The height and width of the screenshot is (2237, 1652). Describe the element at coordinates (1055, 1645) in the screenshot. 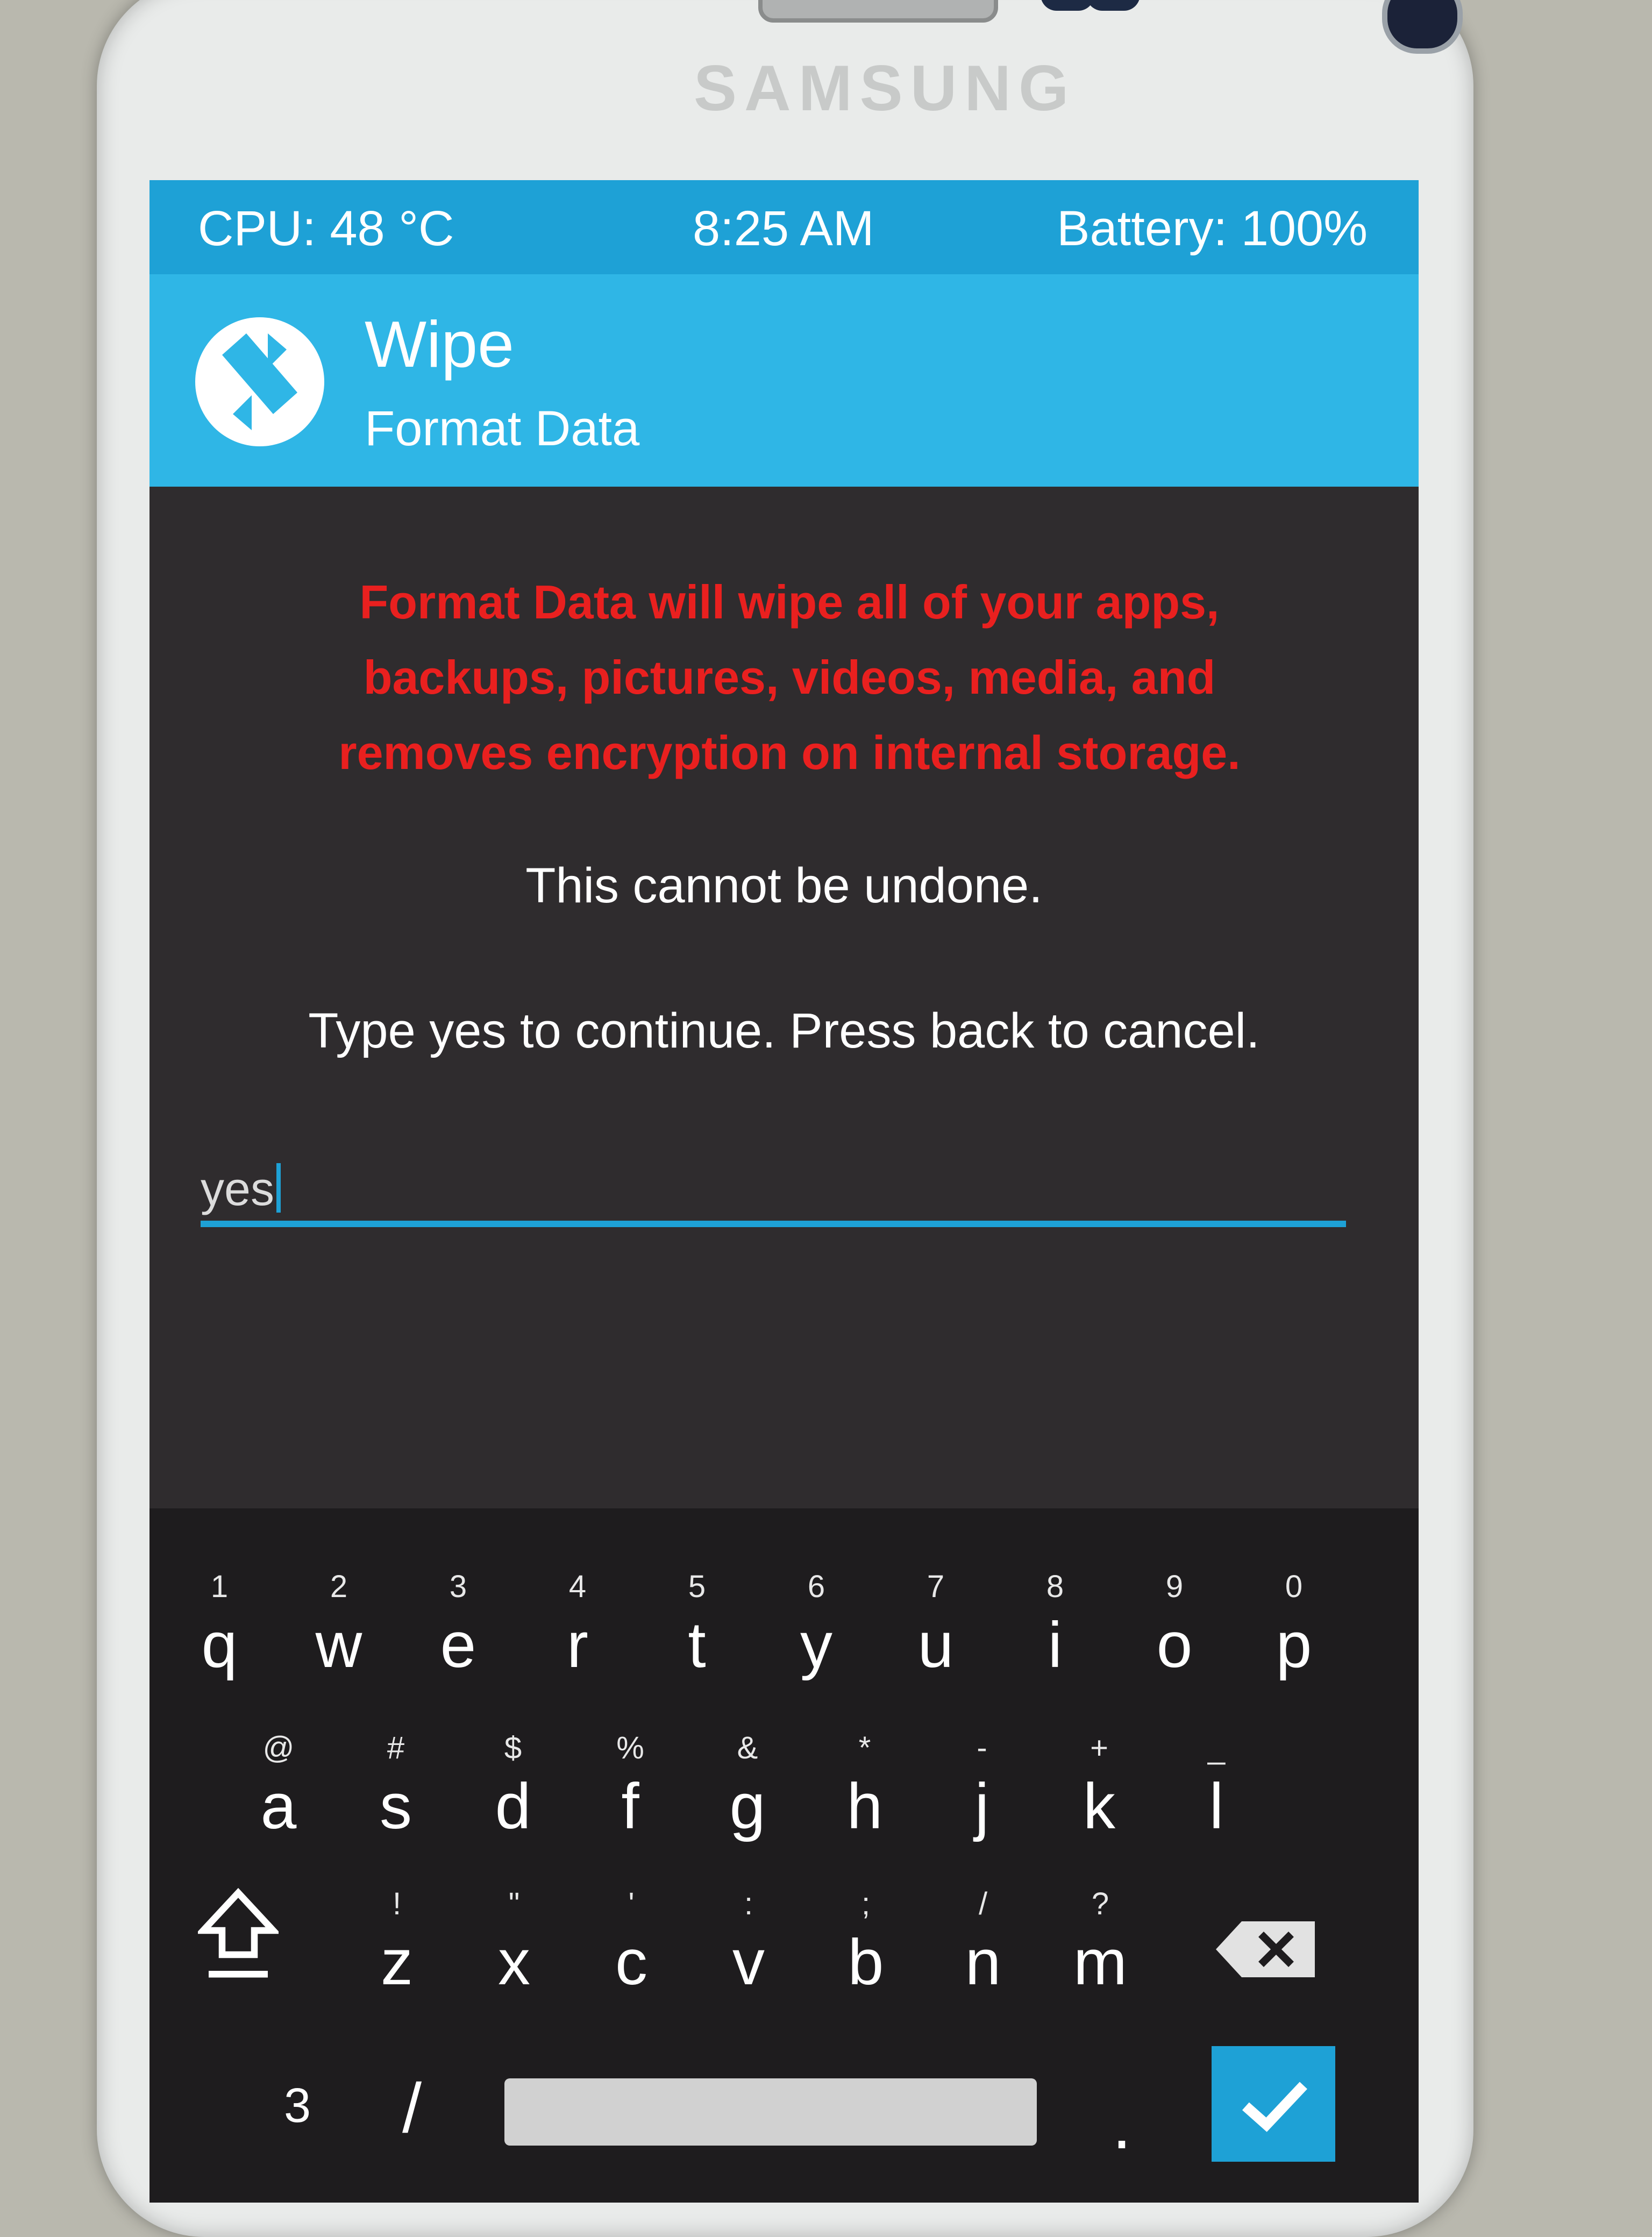

I see `key-label: i` at that location.